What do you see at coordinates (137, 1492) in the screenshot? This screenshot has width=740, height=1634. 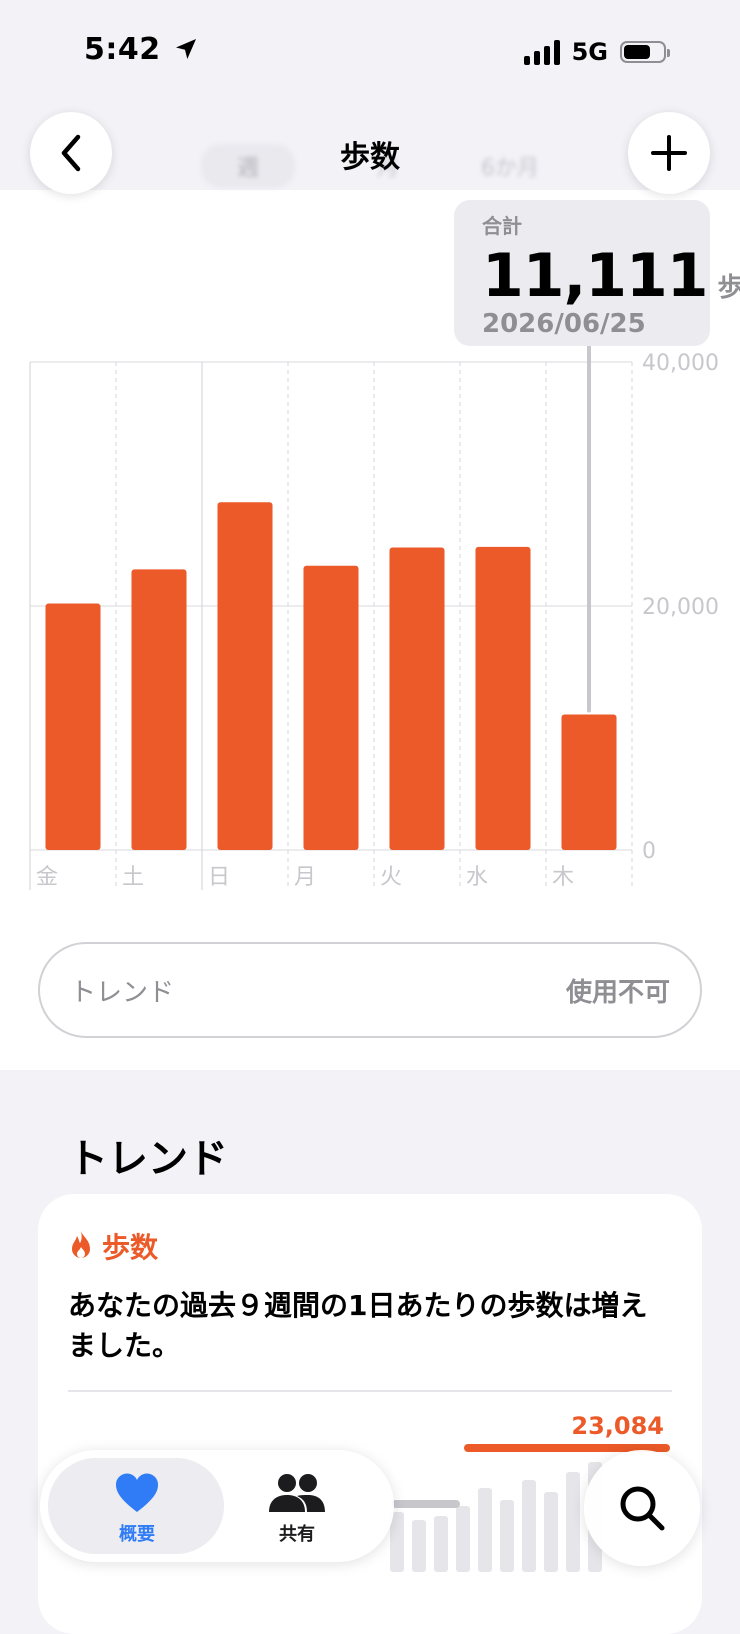 I see `heart-icon` at bounding box center [137, 1492].